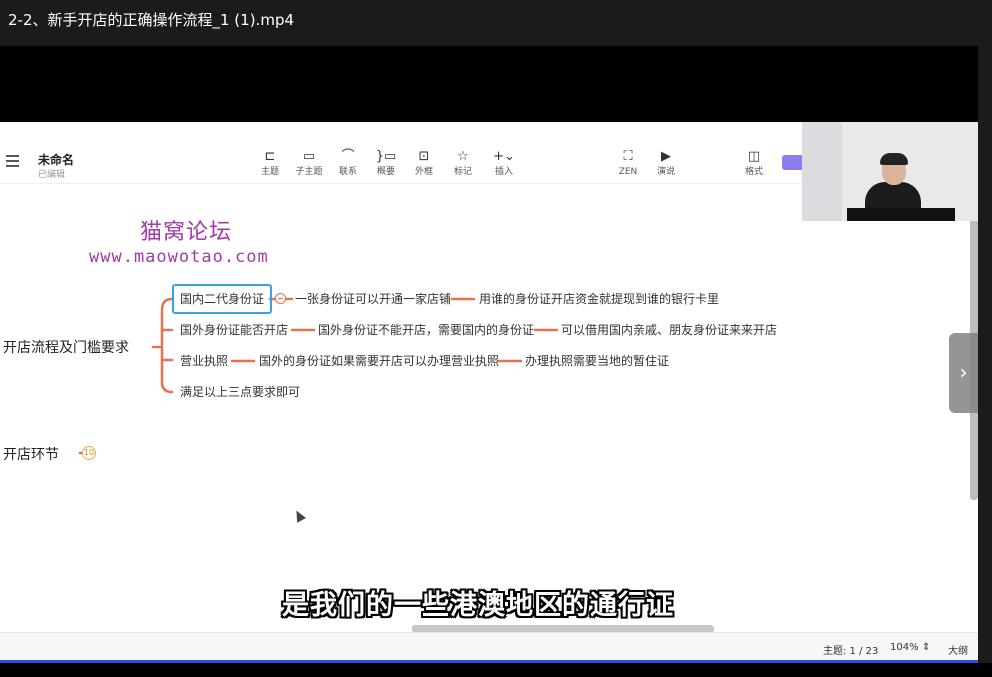 The height and width of the screenshot is (677, 992). Describe the element at coordinates (56, 159) in the screenshot. I see `document-title: 未命名` at that location.